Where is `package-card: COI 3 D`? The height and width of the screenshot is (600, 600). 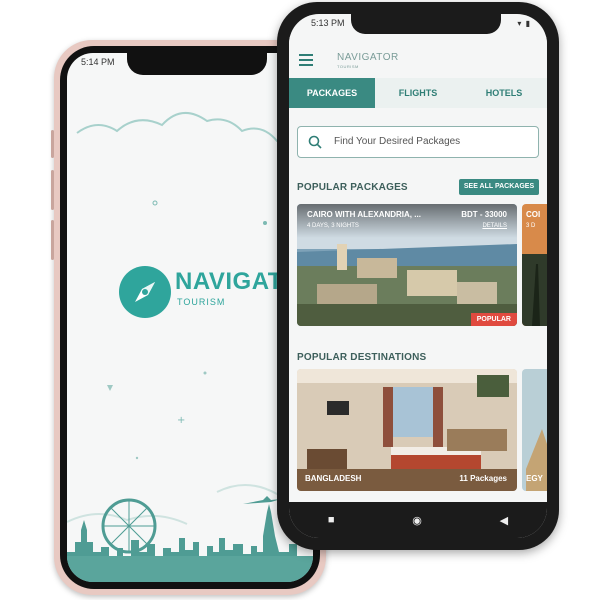 package-card: COI 3 D is located at coordinates (534, 265).